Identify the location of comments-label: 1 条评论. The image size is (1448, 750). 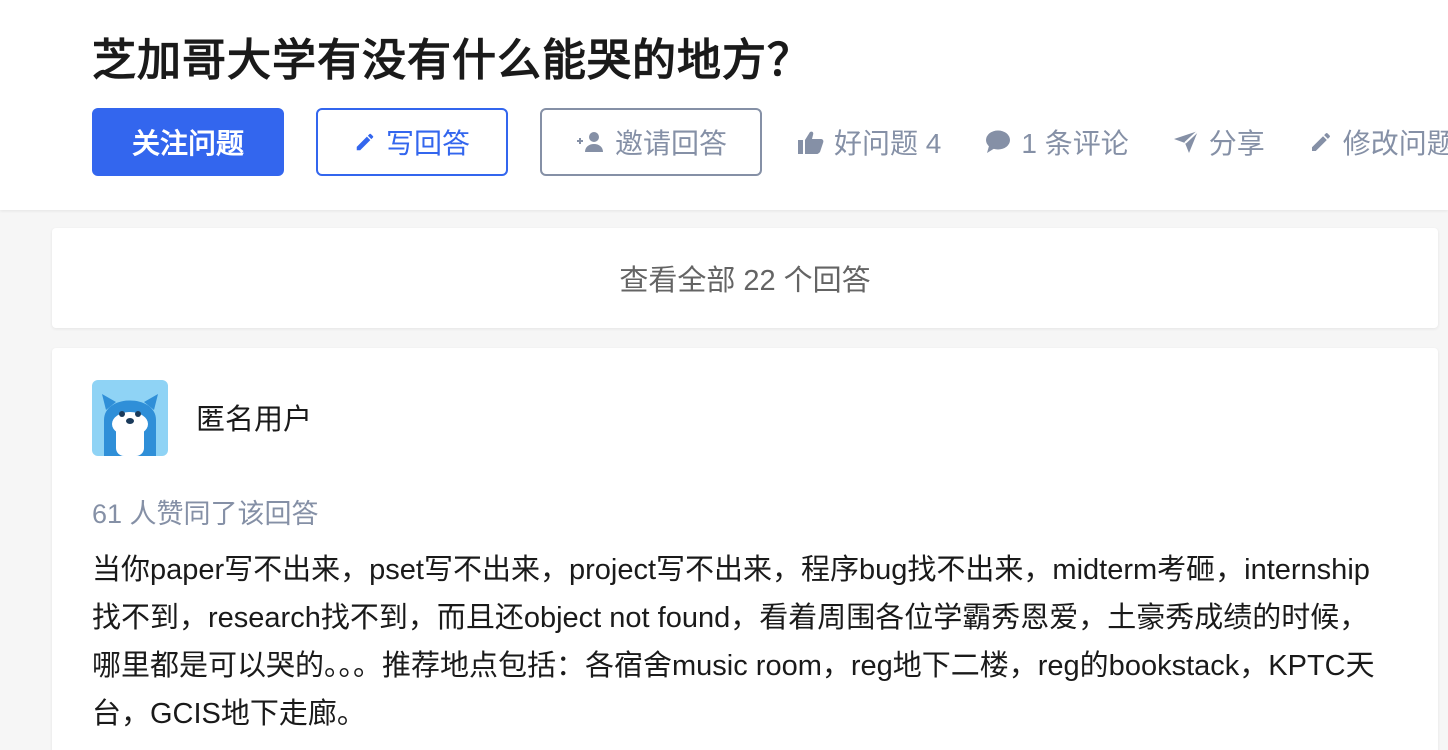
(1075, 143).